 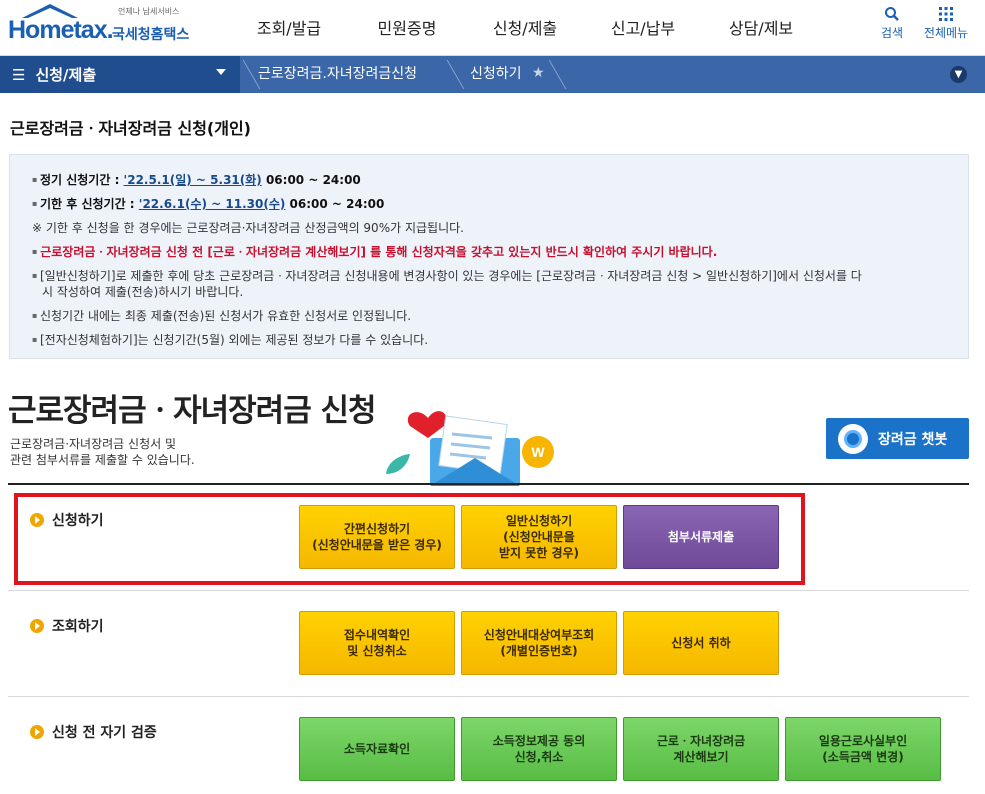 I want to click on section-divider-top, so click(x=488, y=484).